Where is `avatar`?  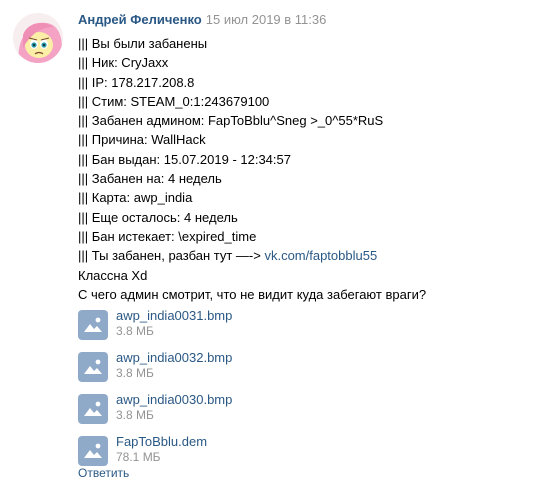
avatar is located at coordinates (38, 38).